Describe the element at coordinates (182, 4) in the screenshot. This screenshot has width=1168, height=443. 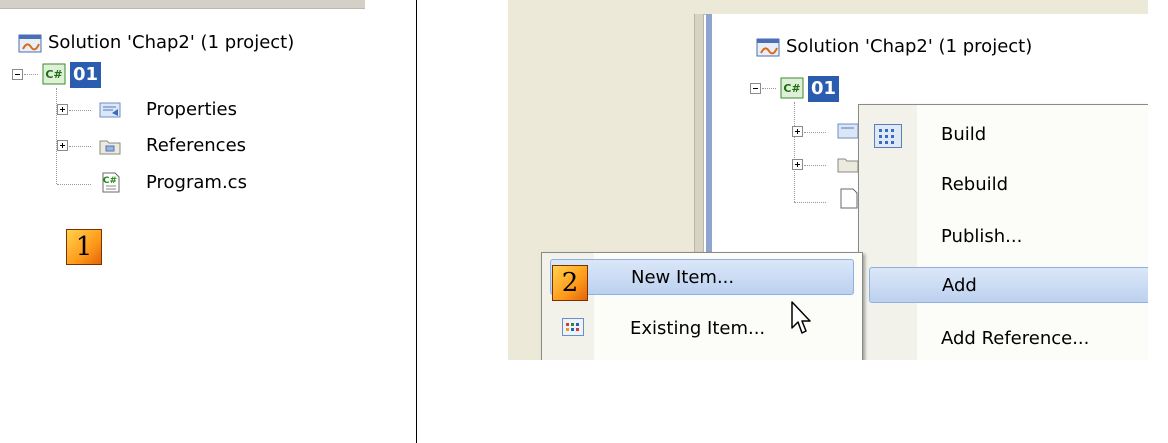
I see `left-toolbar-strip` at that location.